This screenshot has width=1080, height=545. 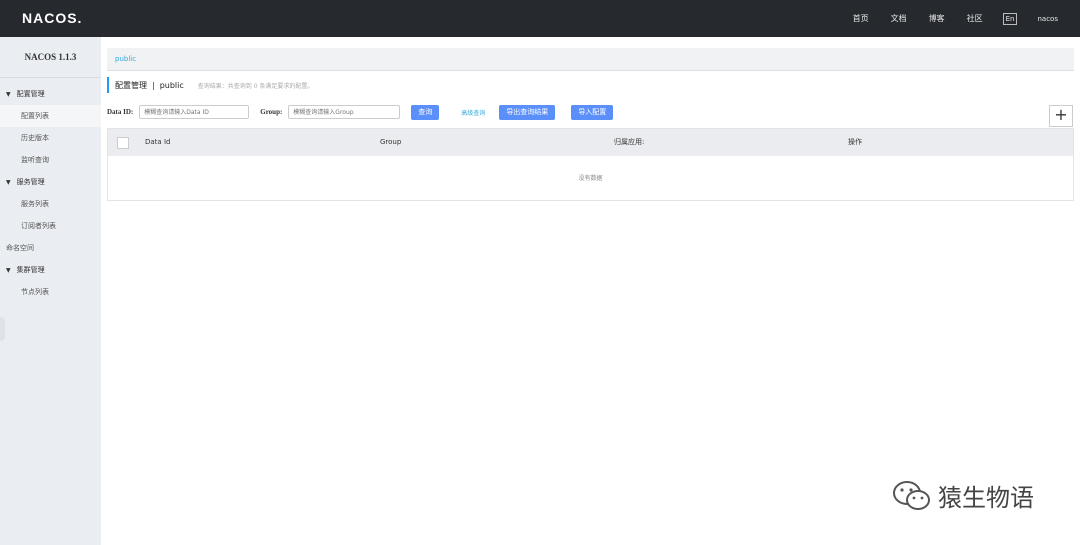 I want to click on page-heading: 配置管理 | public 查询结果：共查询到 0 条满足要求的配置。, so click(x=210, y=85).